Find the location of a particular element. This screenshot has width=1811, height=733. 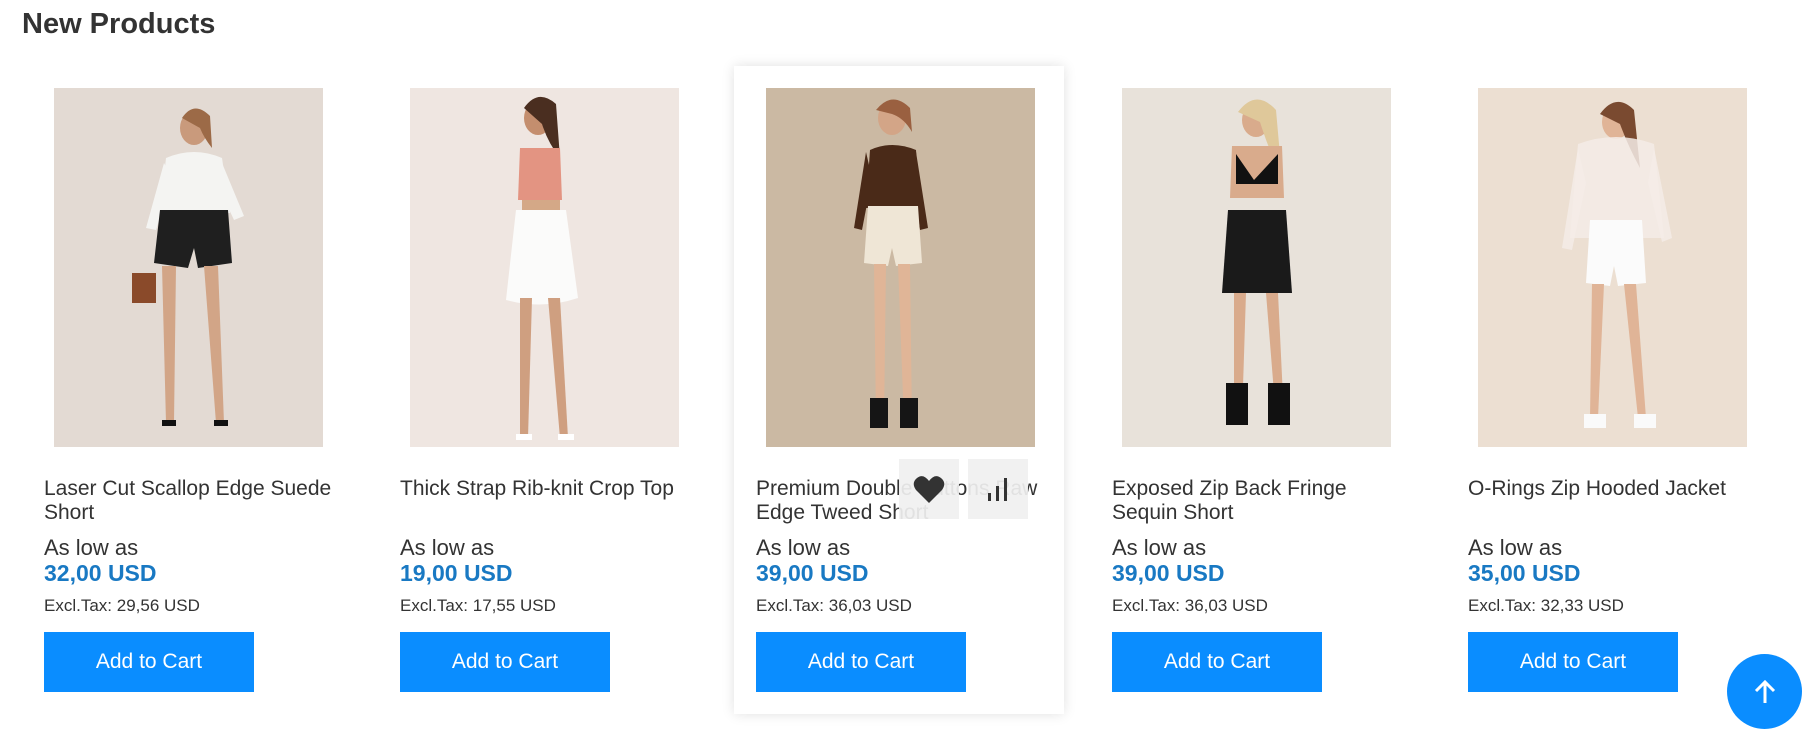

arrow-up-icon is located at coordinates (1764, 691).